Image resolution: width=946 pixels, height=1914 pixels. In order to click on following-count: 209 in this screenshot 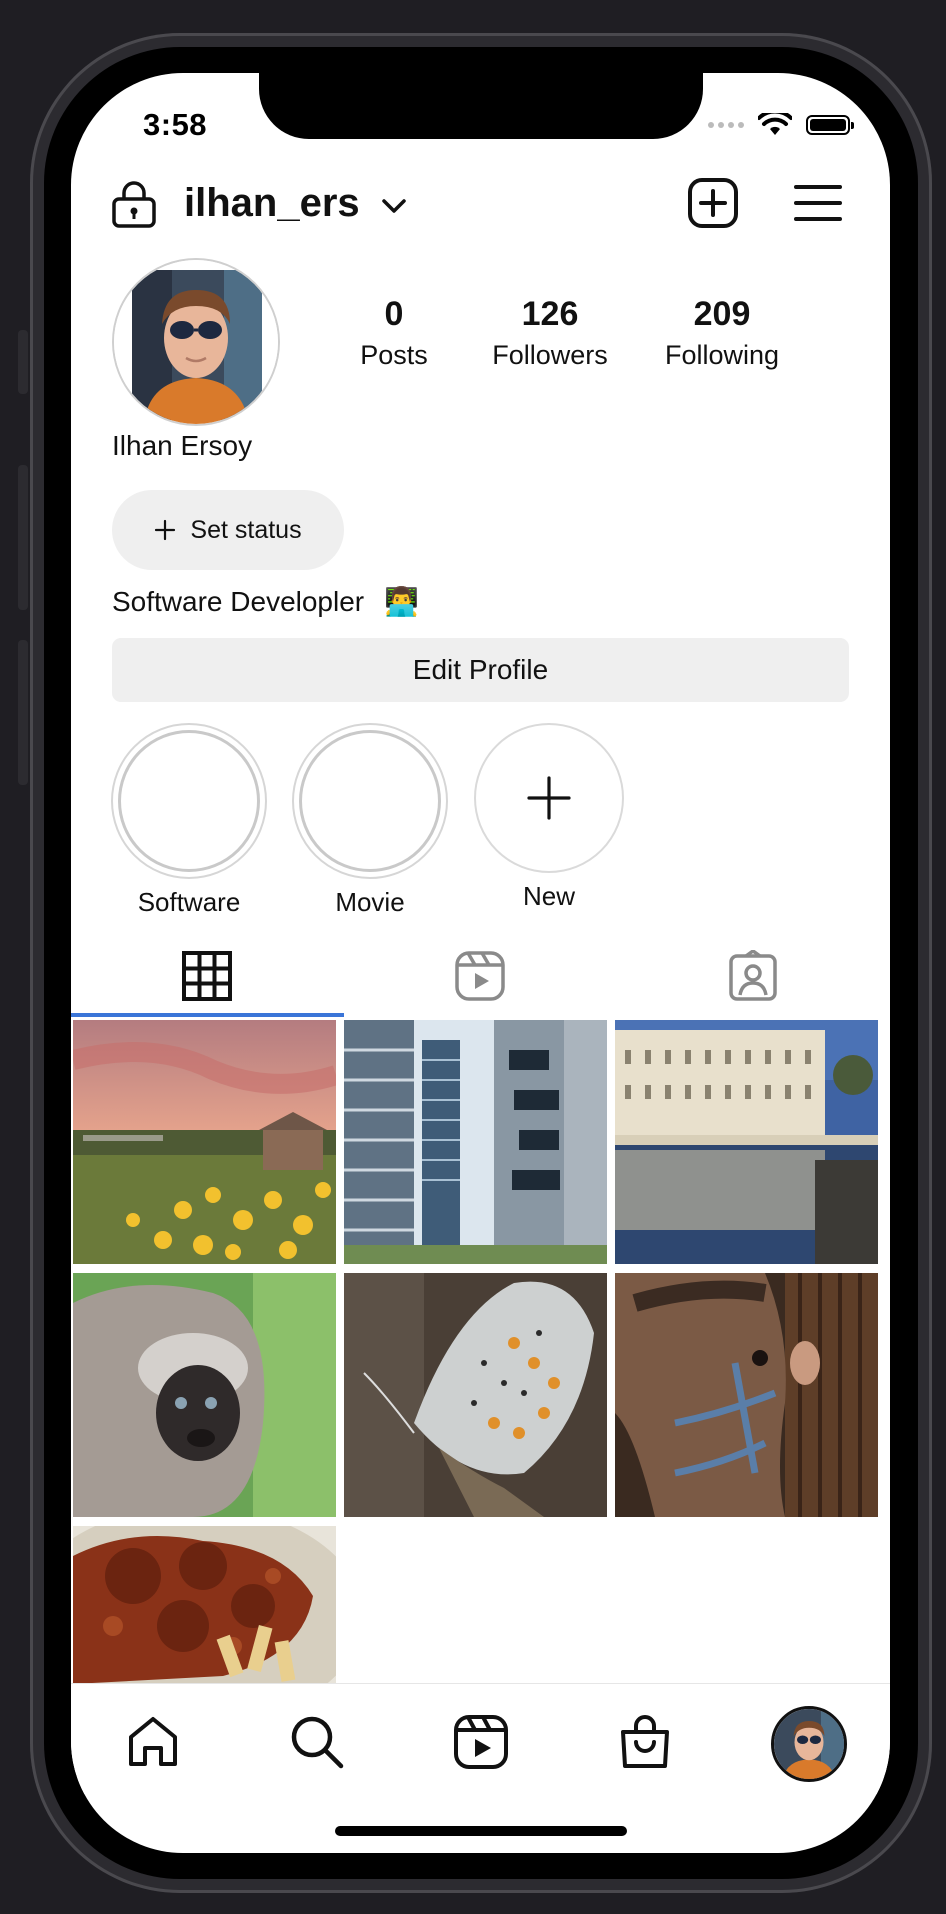, I will do `click(722, 314)`.